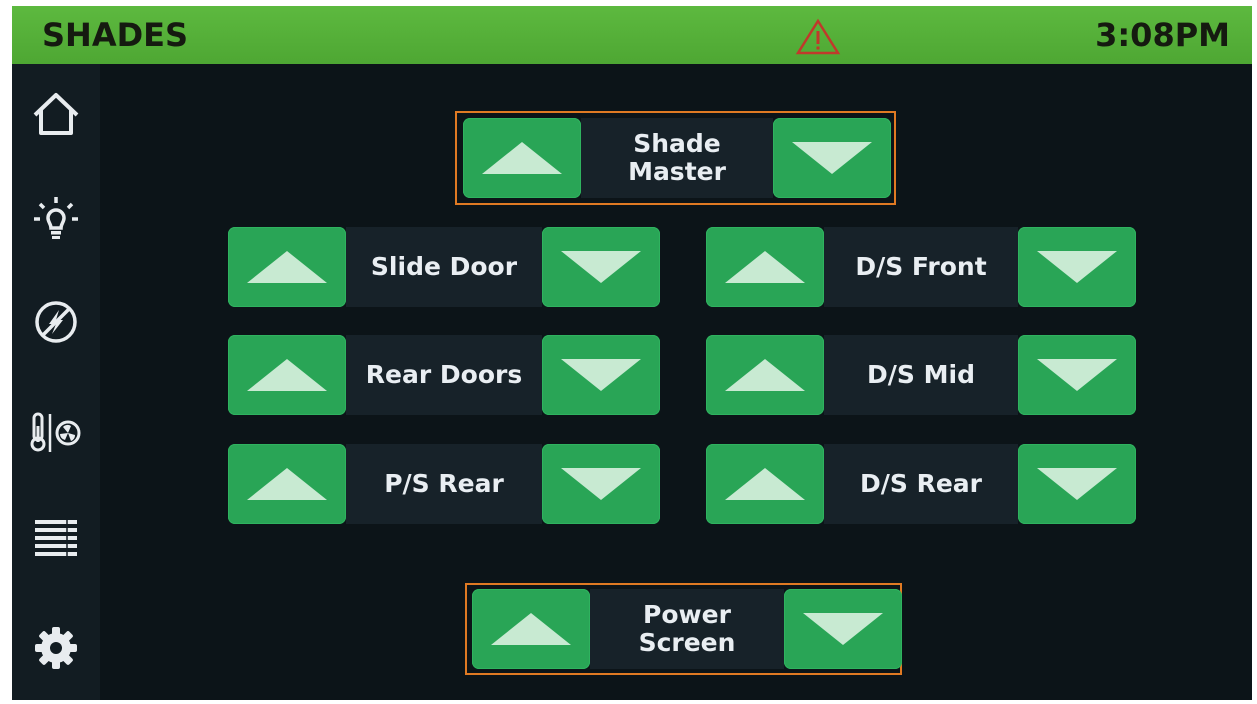 Image resolution: width=1257 pixels, height=704 pixels. I want to click on power-screen-down-button, so click(843, 629).